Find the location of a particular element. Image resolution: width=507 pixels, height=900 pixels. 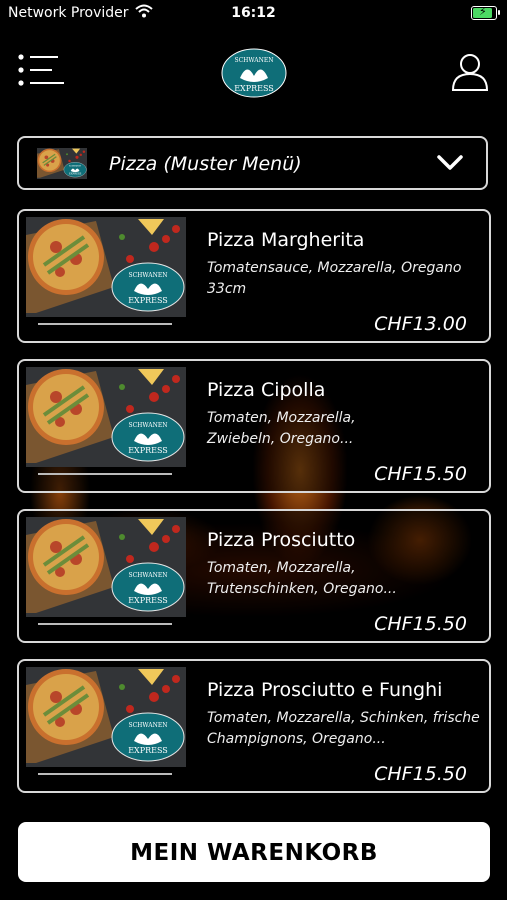

product-name: Pizza Prosciutto e Funghi is located at coordinates (325, 690).